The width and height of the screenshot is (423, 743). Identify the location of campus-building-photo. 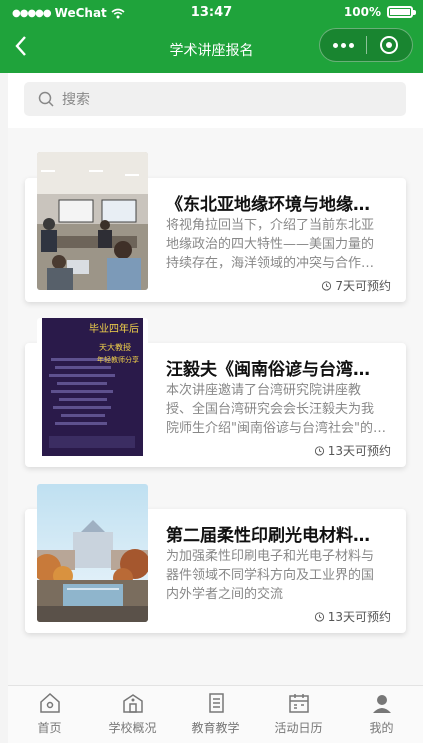
(92, 553).